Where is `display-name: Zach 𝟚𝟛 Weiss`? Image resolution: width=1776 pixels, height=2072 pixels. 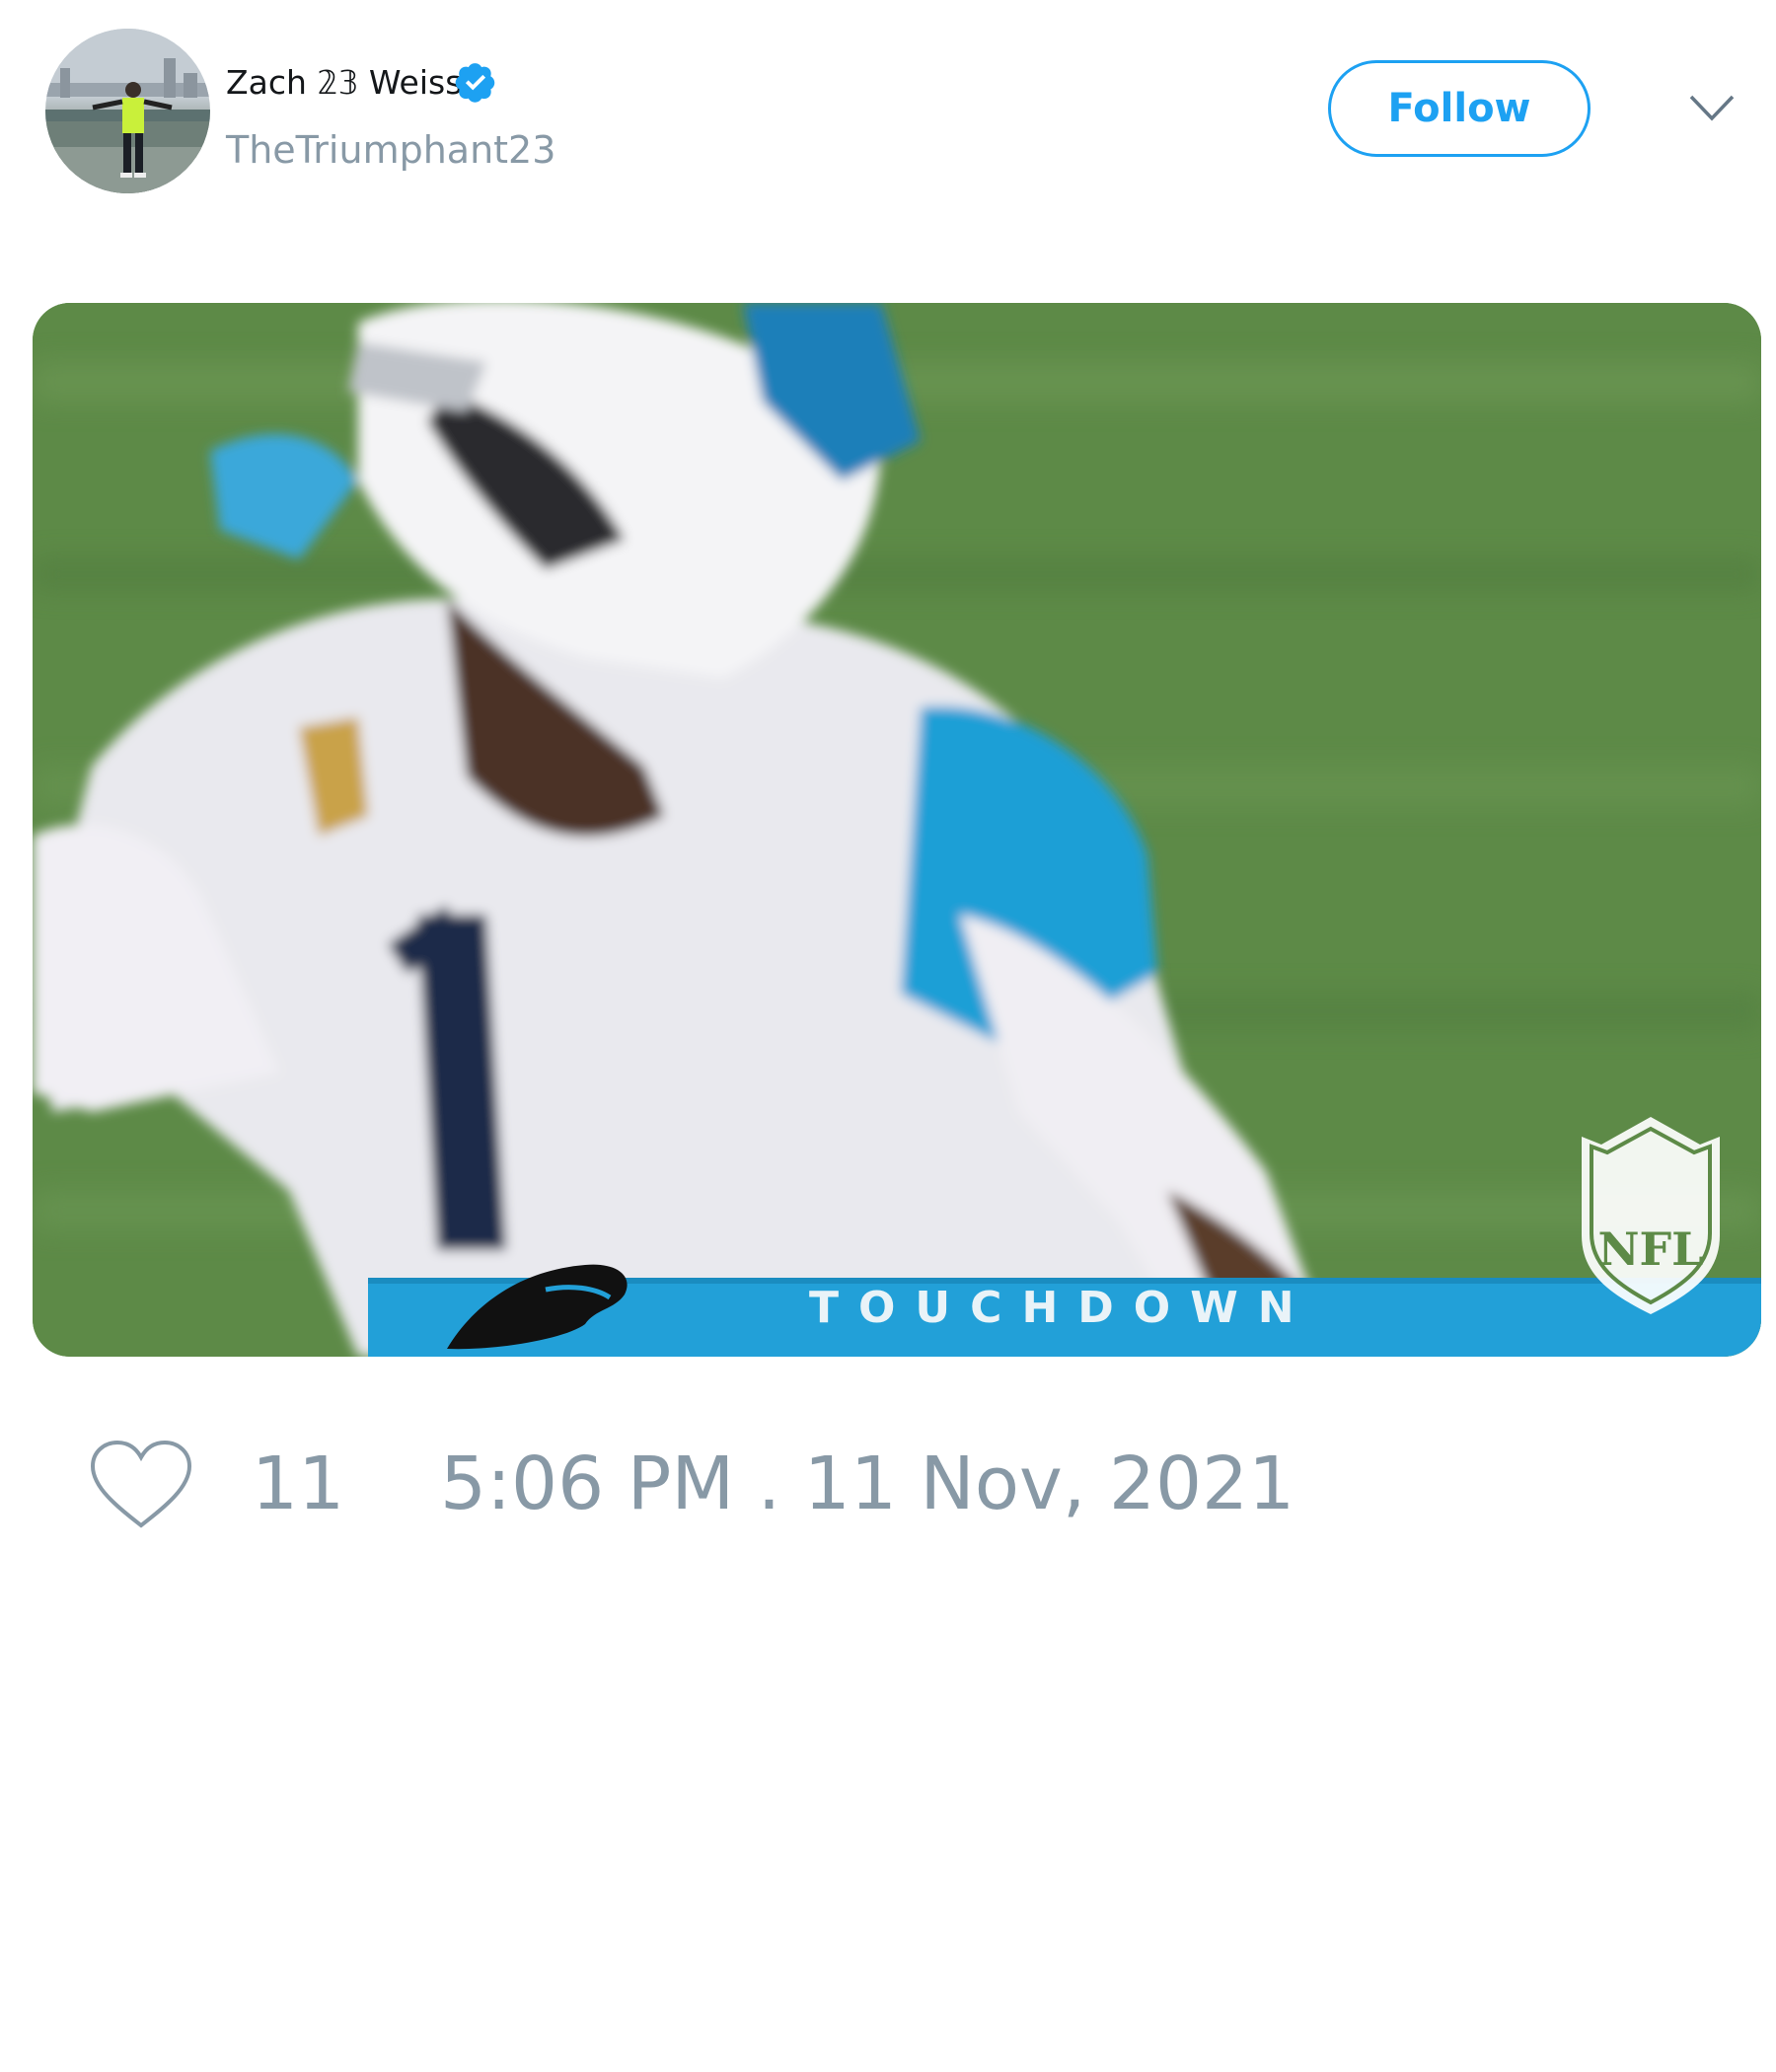
display-name: Zach 𝟚𝟛 Weiss is located at coordinates (344, 83).